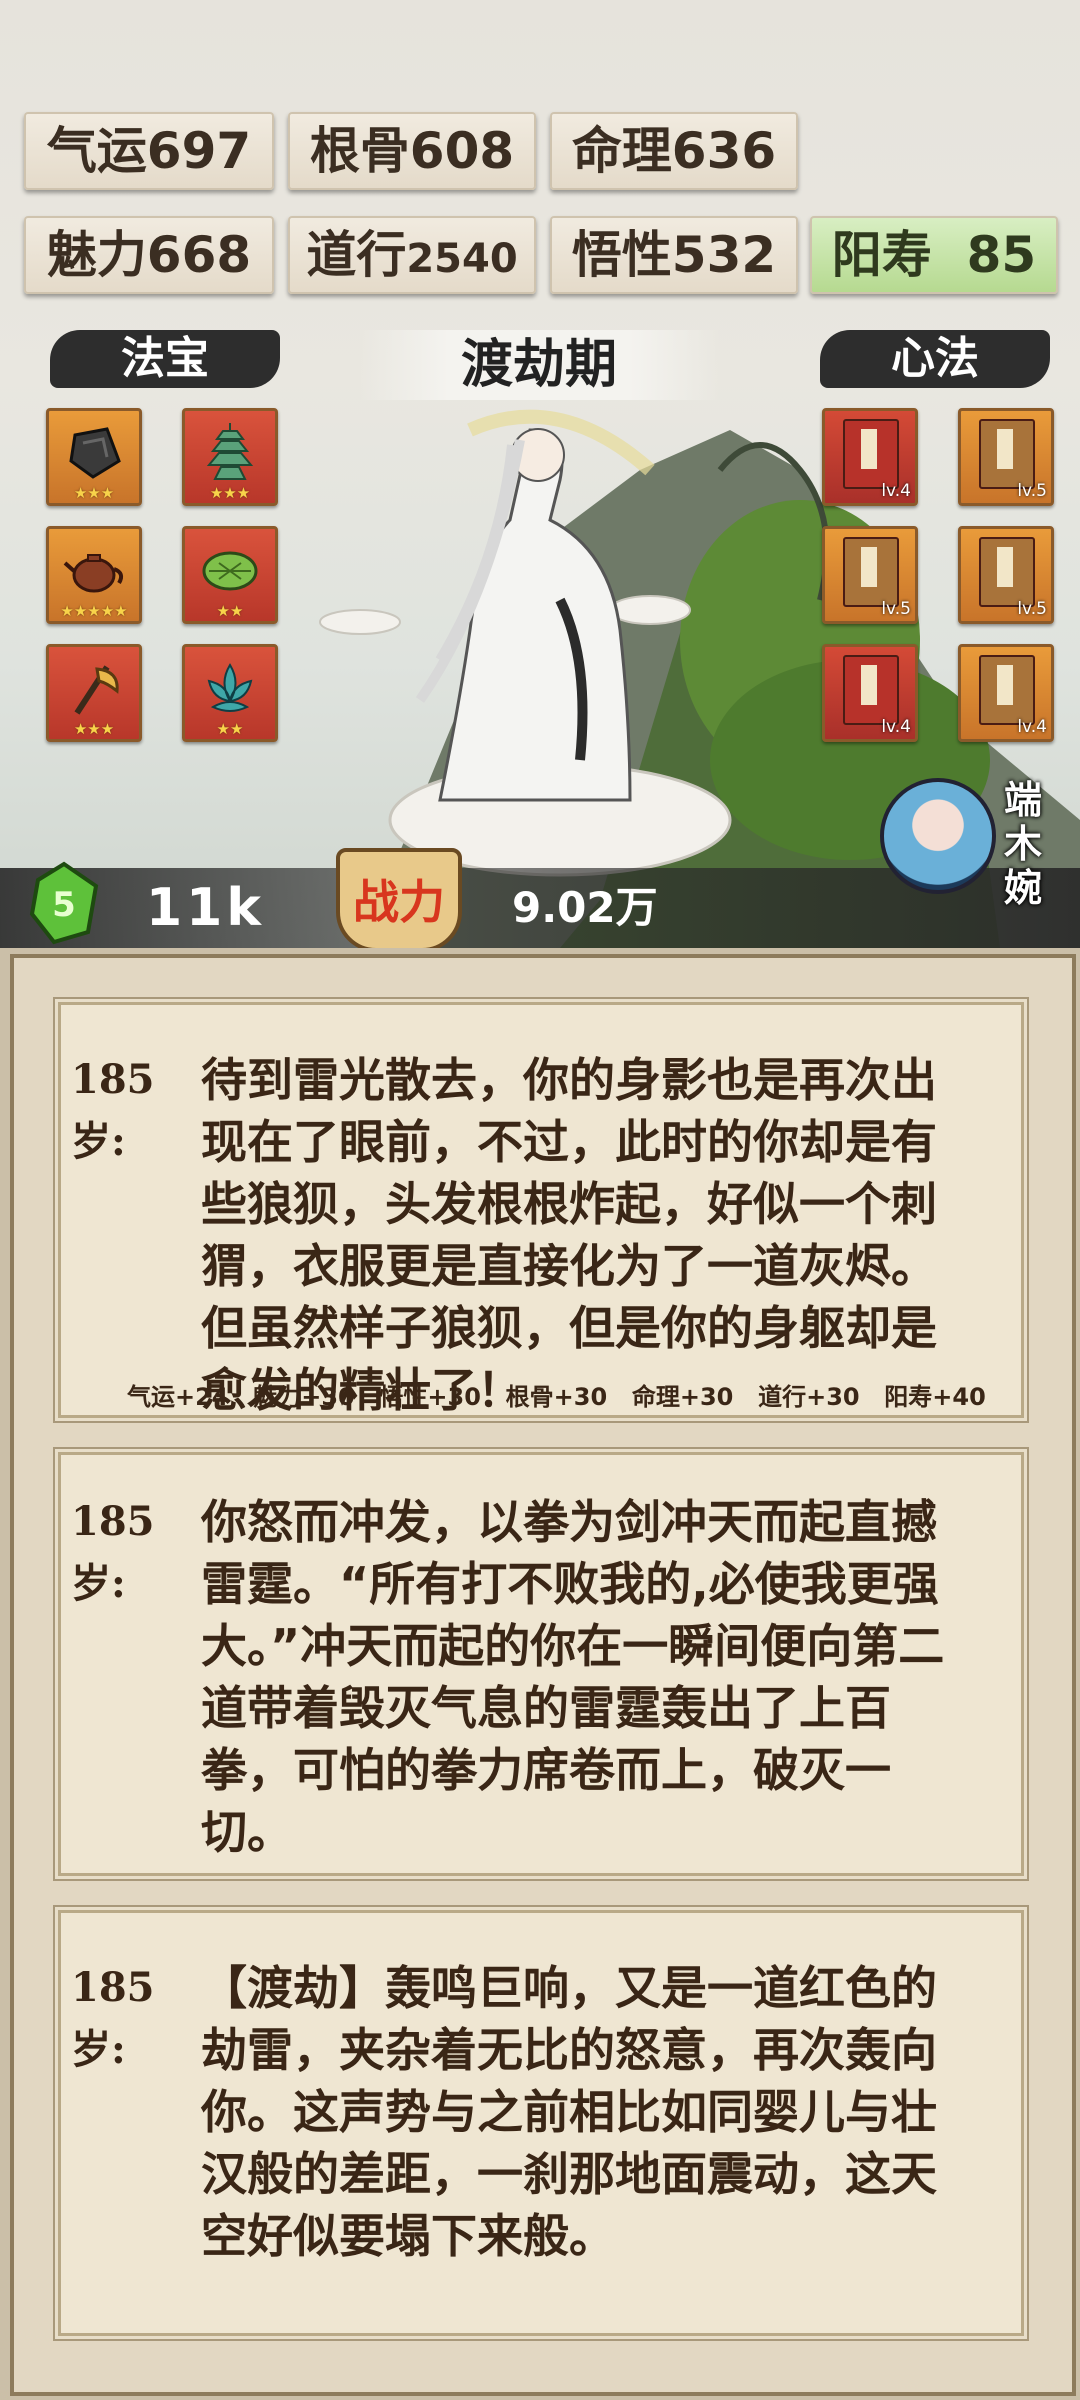 Image resolution: width=1080 pixels, height=2400 pixels. I want to click on stat-daoxing-value: 2540, so click(462, 259).